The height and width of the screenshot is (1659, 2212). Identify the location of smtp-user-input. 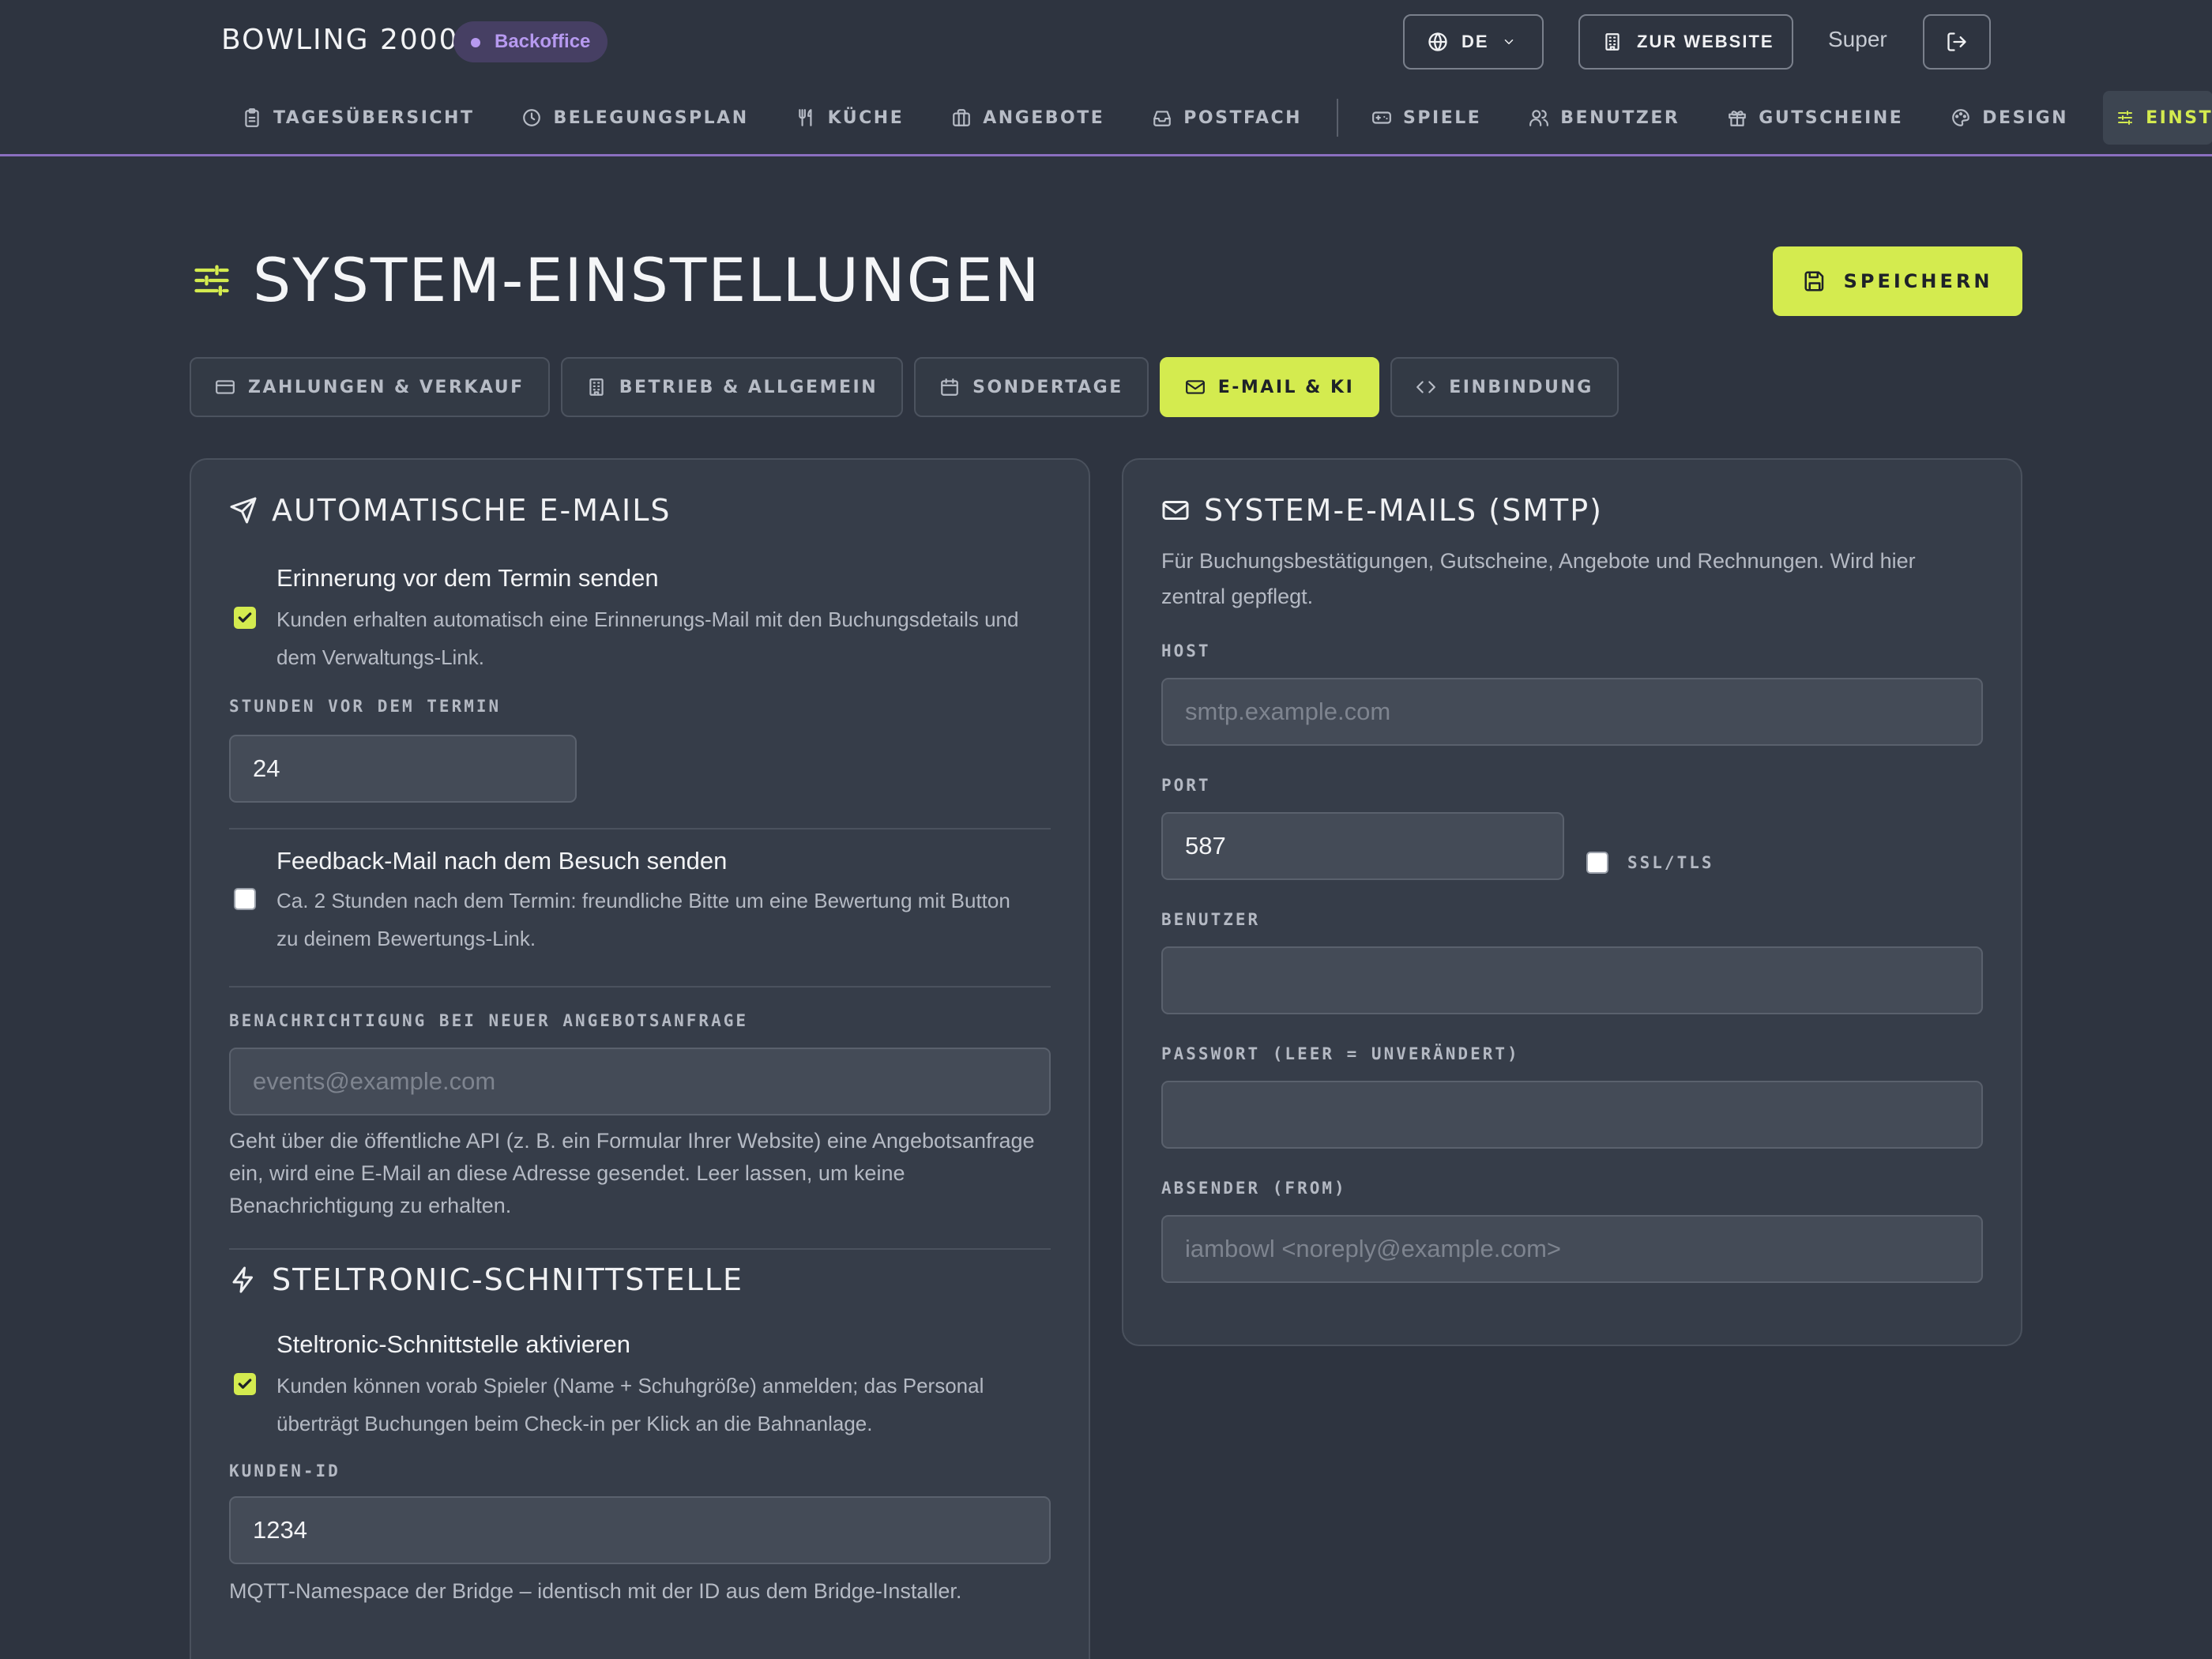
(1572, 980).